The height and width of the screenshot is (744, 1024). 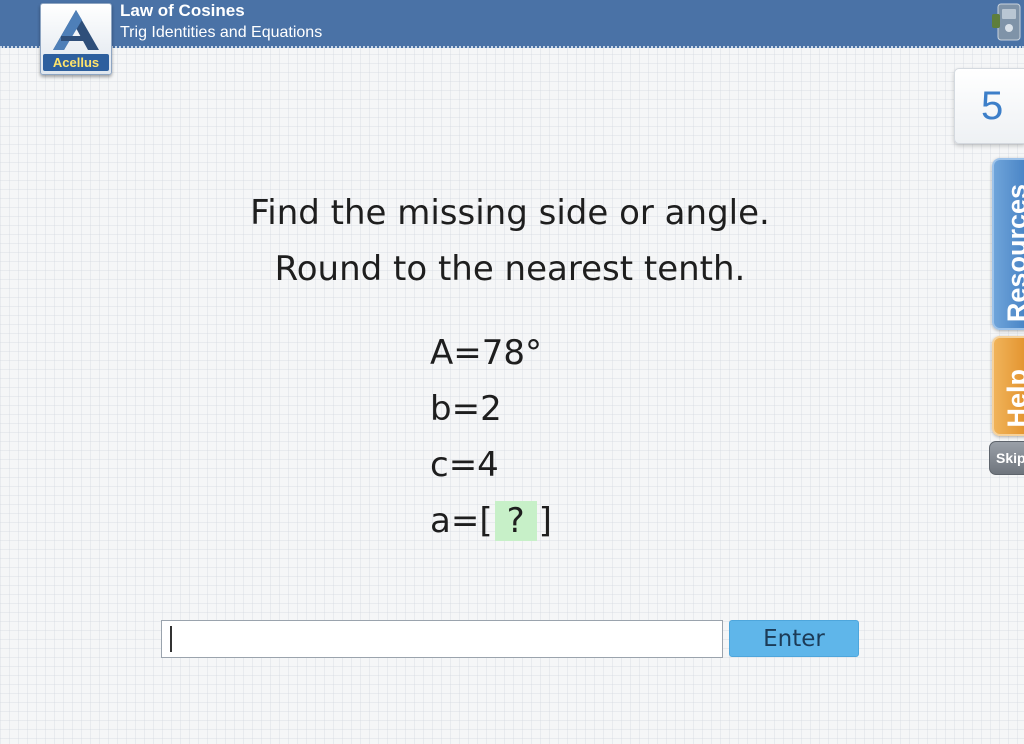 What do you see at coordinates (1006, 458) in the screenshot?
I see `skip-button: Skip` at bounding box center [1006, 458].